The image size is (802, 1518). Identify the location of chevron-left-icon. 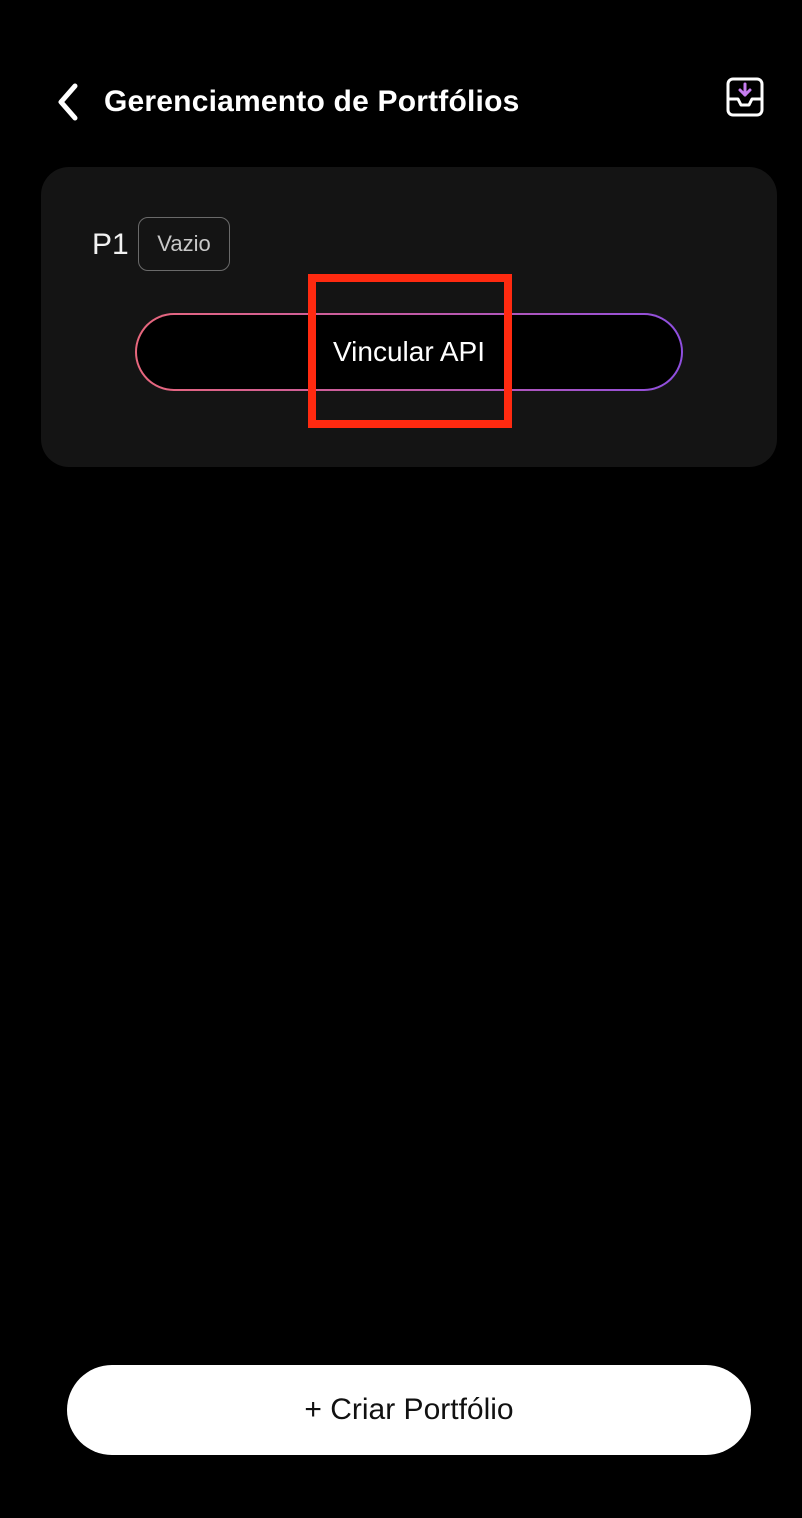
(68, 102).